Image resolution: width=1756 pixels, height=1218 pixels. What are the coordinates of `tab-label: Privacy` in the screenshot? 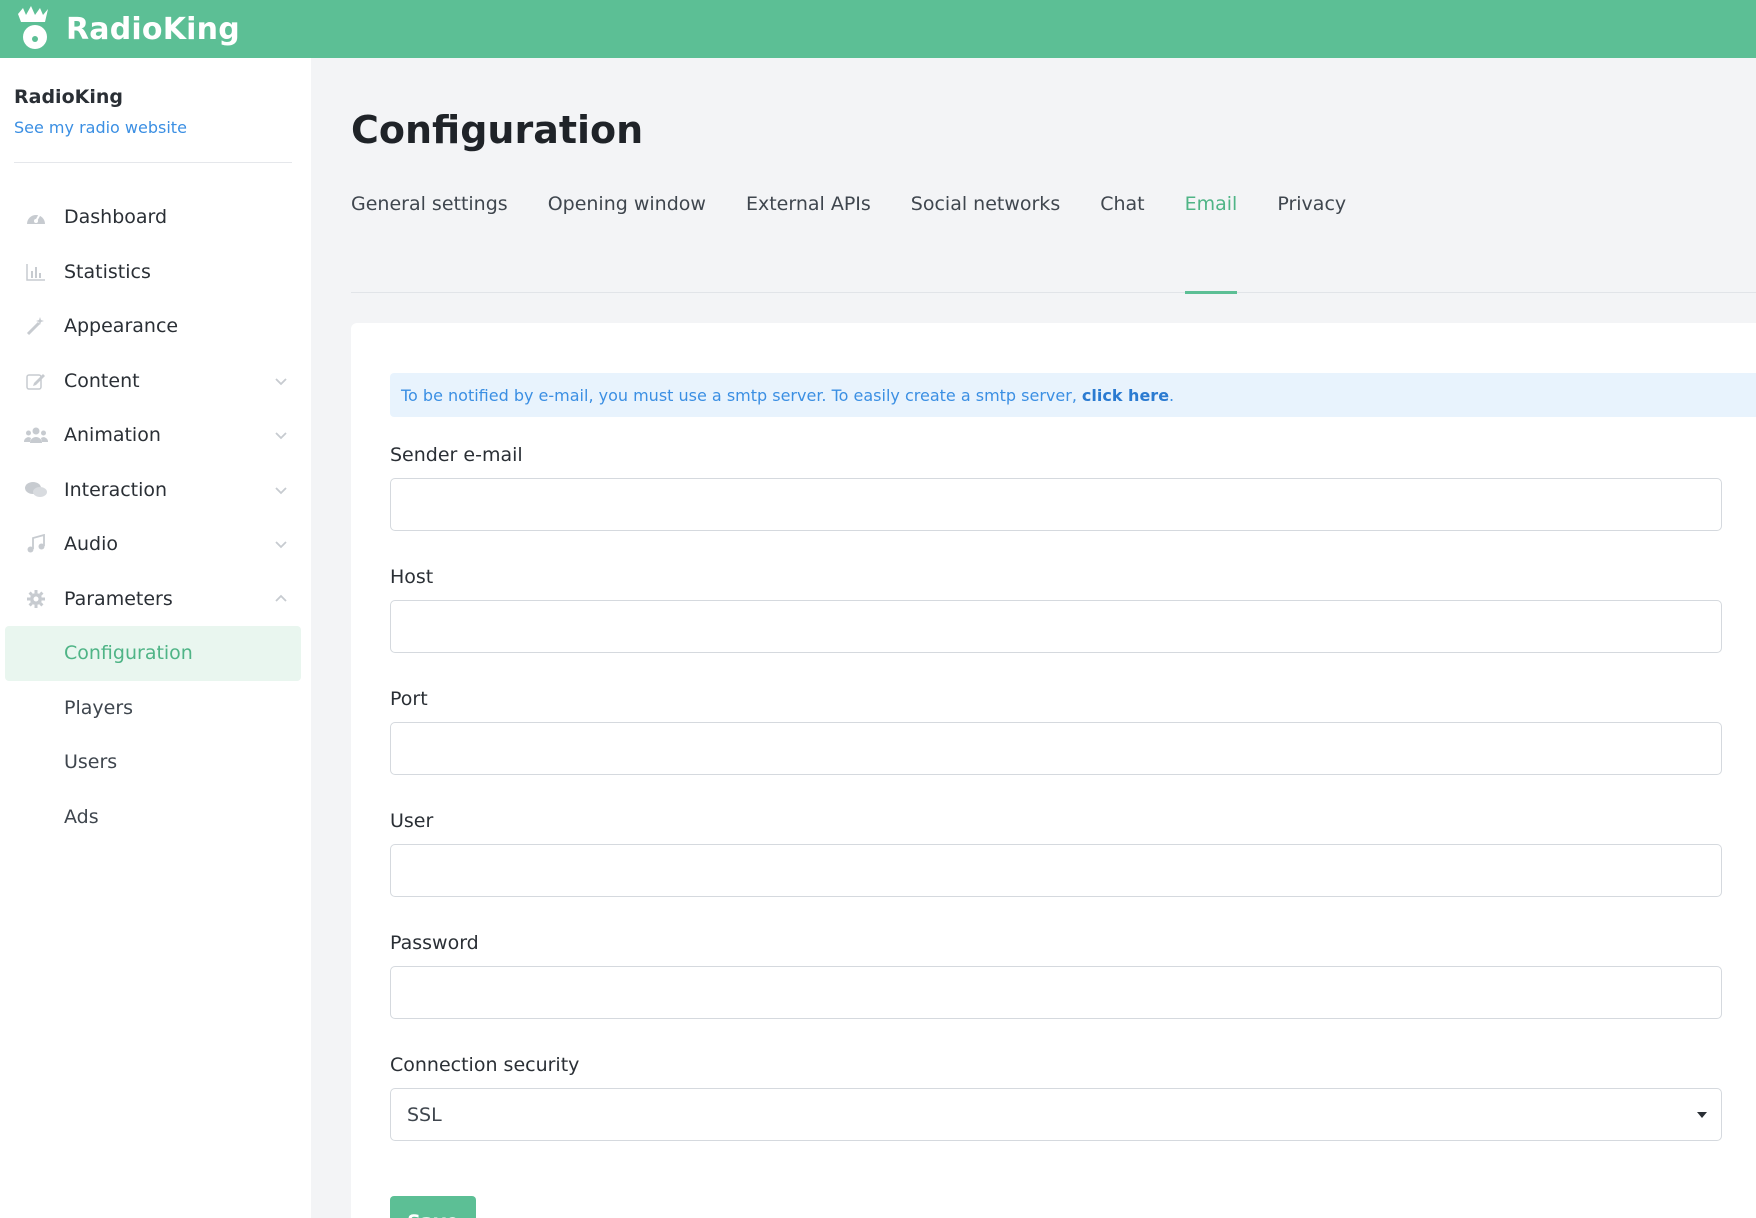 It's located at (1312, 204).